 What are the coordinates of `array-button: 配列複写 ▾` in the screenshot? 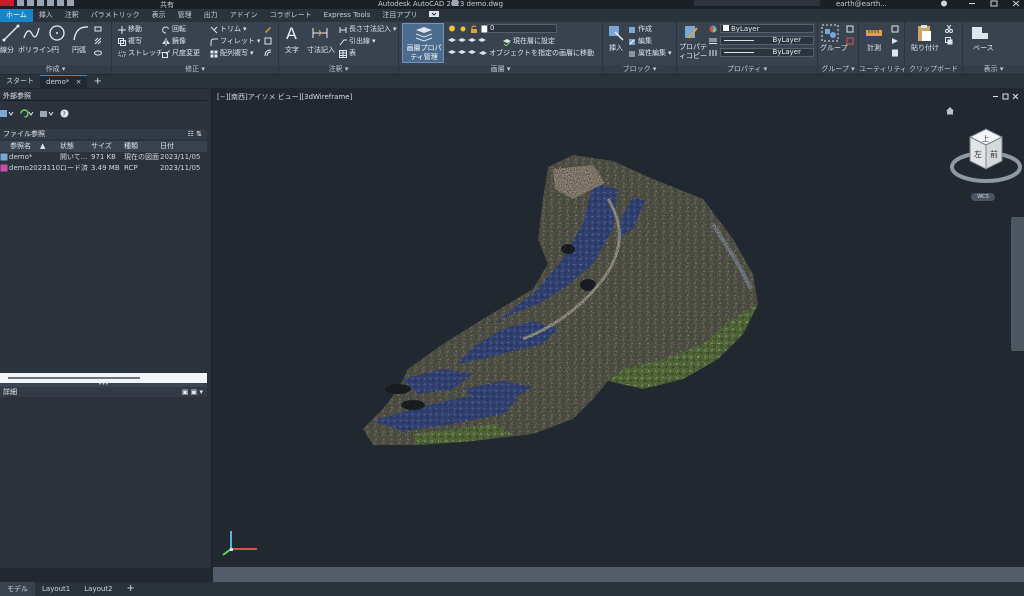 It's located at (232, 53).